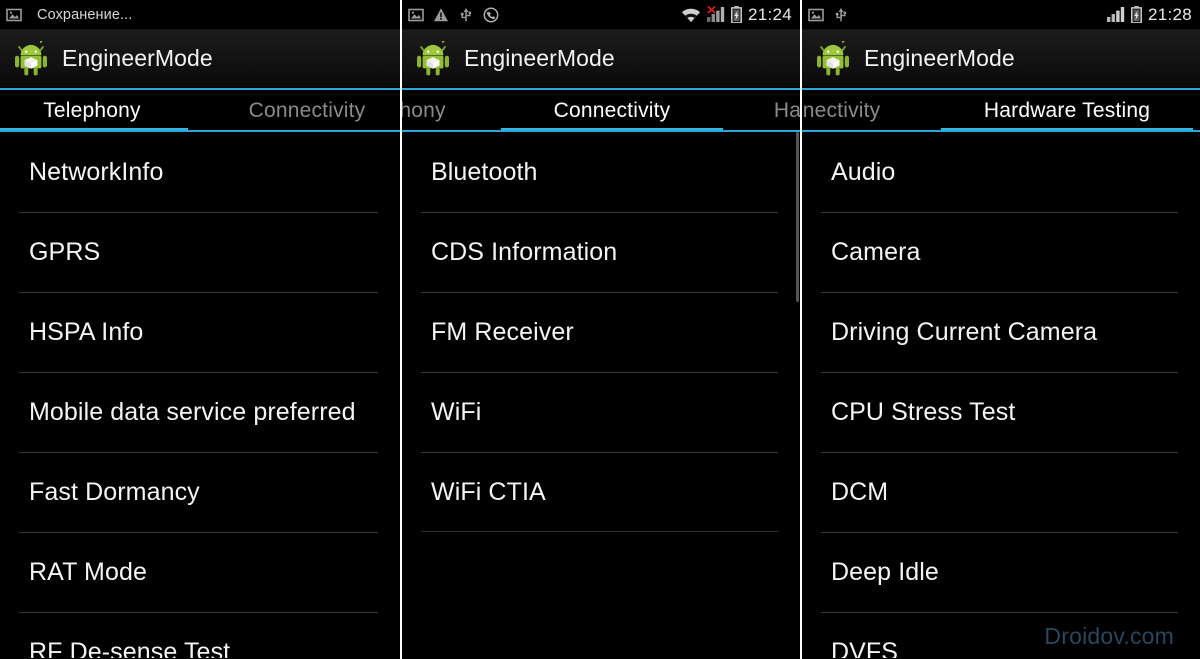 The height and width of the screenshot is (659, 1200). I want to click on signal-icon, so click(1115, 14).